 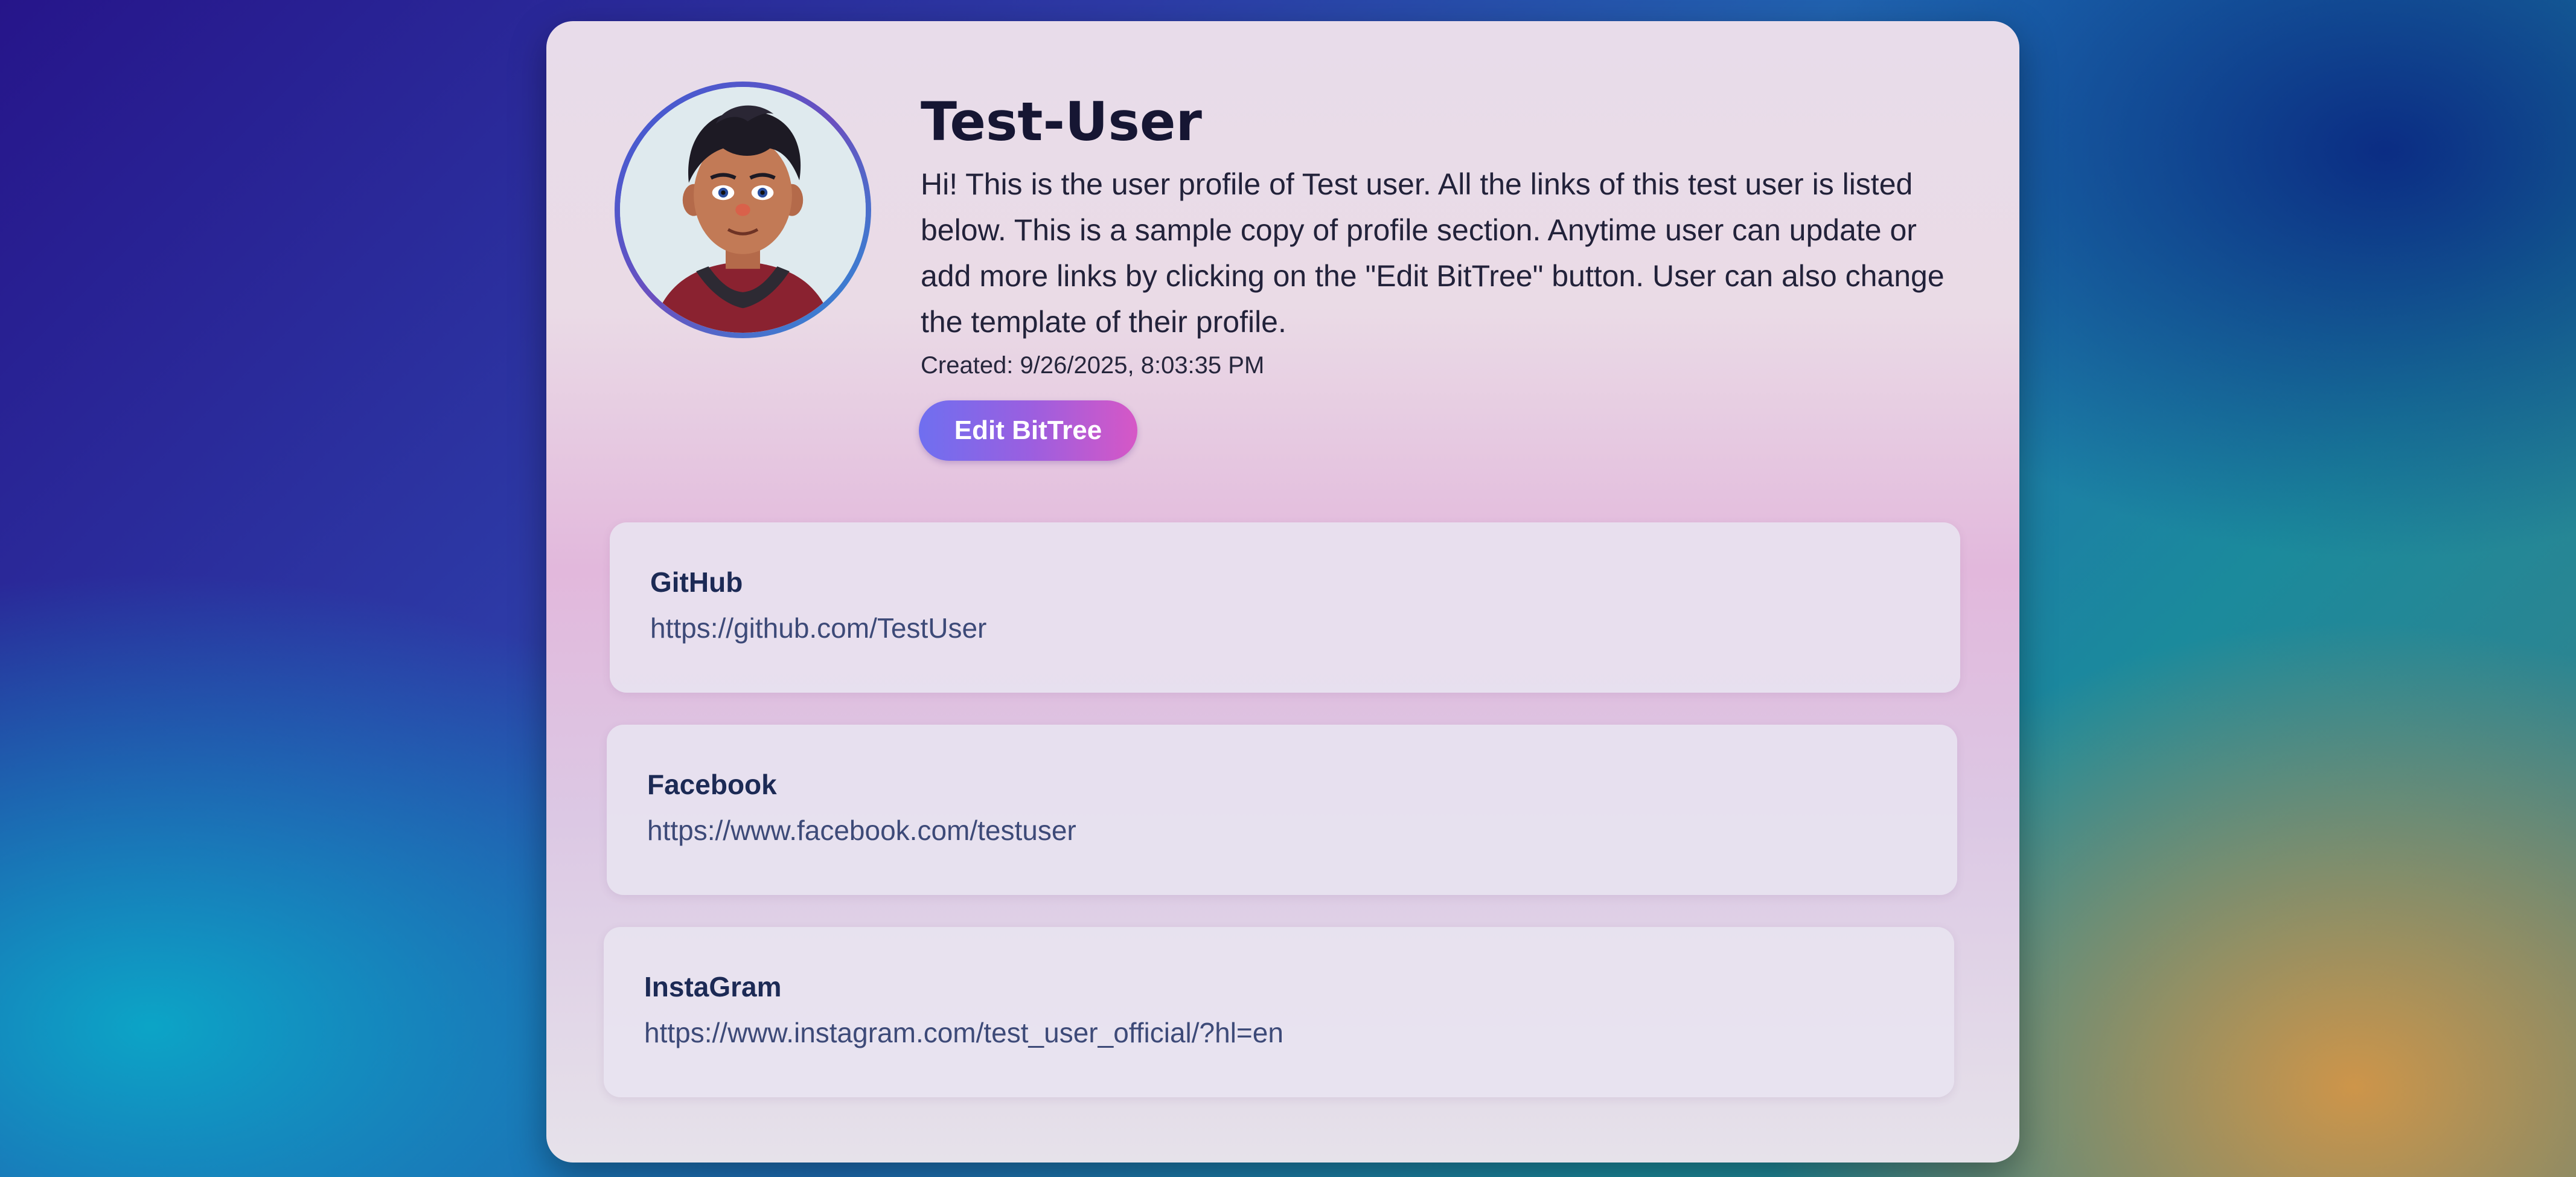 What do you see at coordinates (1028, 430) in the screenshot?
I see `edit-bittree-button: Edit BitTree` at bounding box center [1028, 430].